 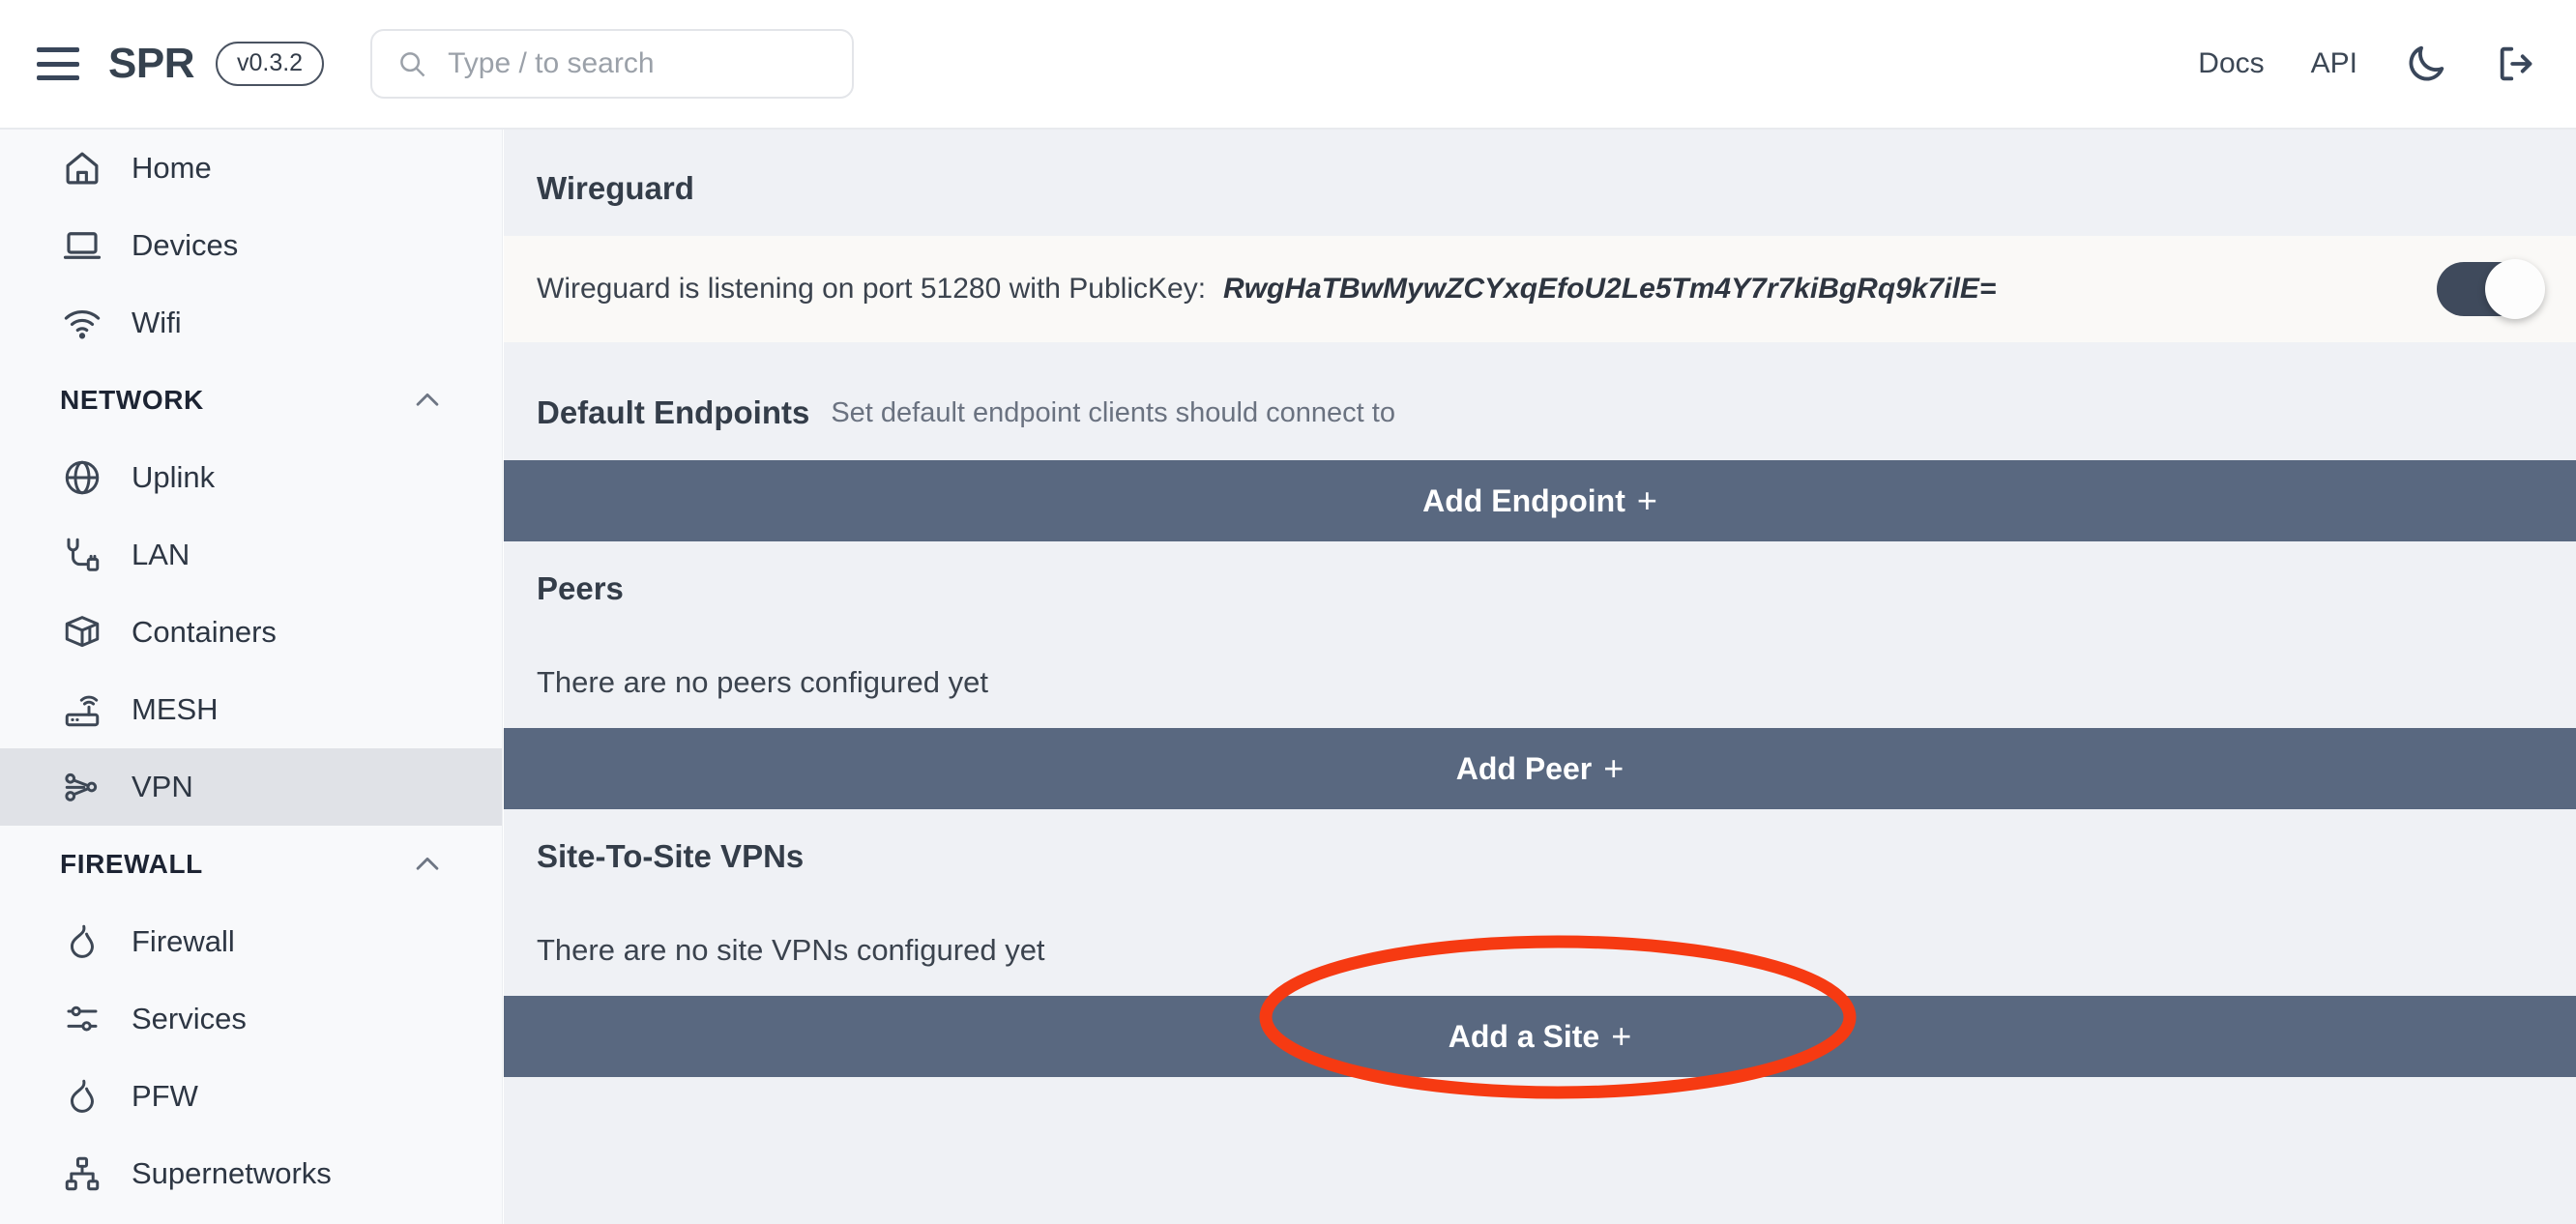 I want to click on section-title: Site-To-Site VPNs, so click(x=671, y=856).